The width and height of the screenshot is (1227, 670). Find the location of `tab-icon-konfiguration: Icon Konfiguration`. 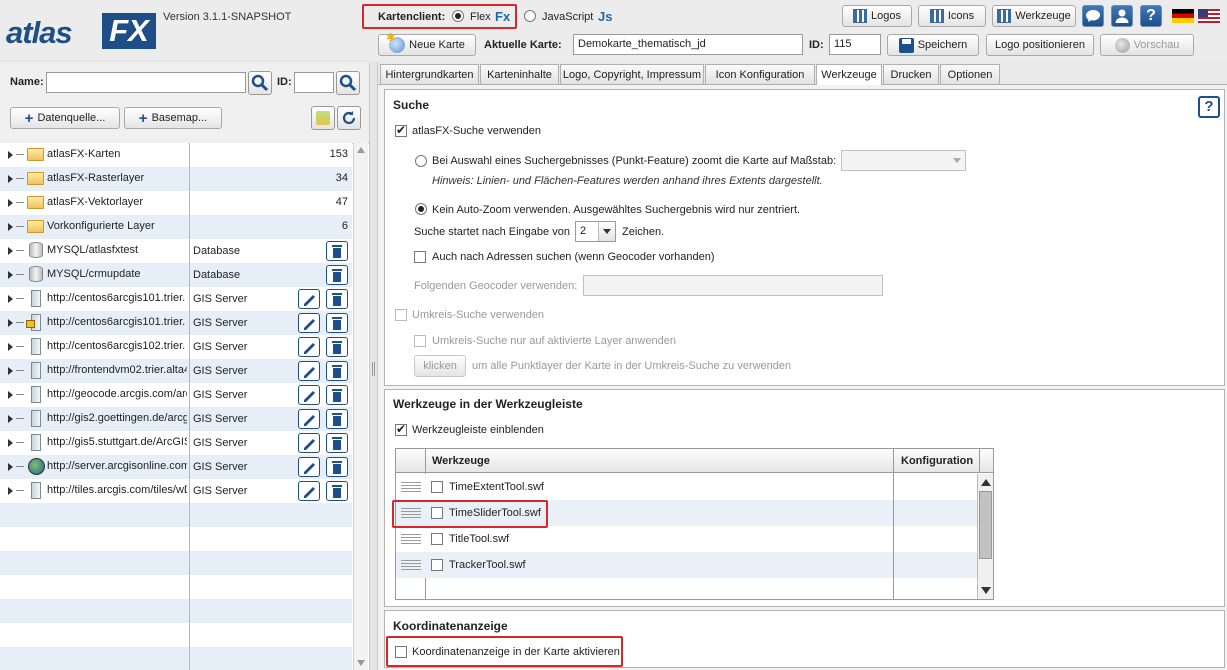

tab-icon-konfiguration: Icon Konfiguration is located at coordinates (760, 74).